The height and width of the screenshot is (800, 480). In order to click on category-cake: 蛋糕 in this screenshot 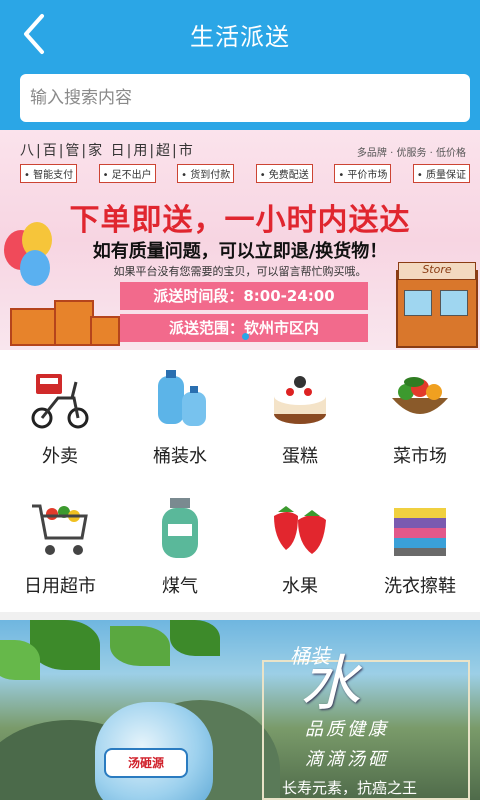, I will do `click(300, 415)`.